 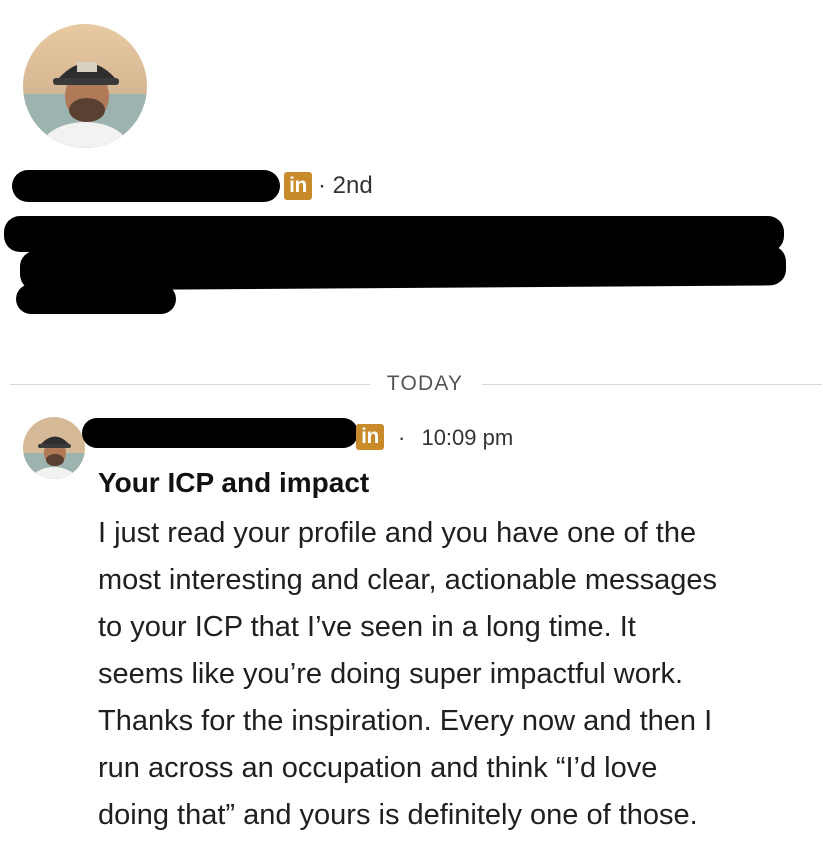 I want to click on profile-avatar, so click(x=85, y=86).